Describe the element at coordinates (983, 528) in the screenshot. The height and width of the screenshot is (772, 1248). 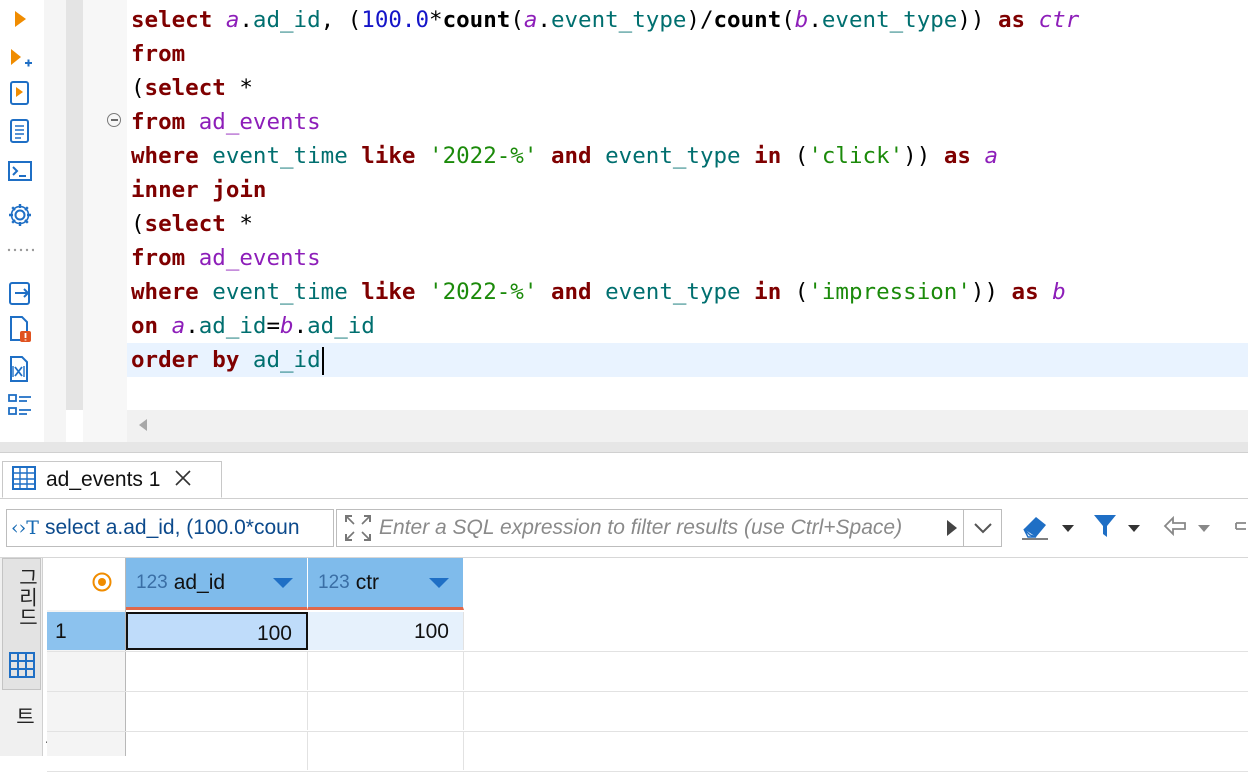
I see `filter-history-dropdown` at that location.